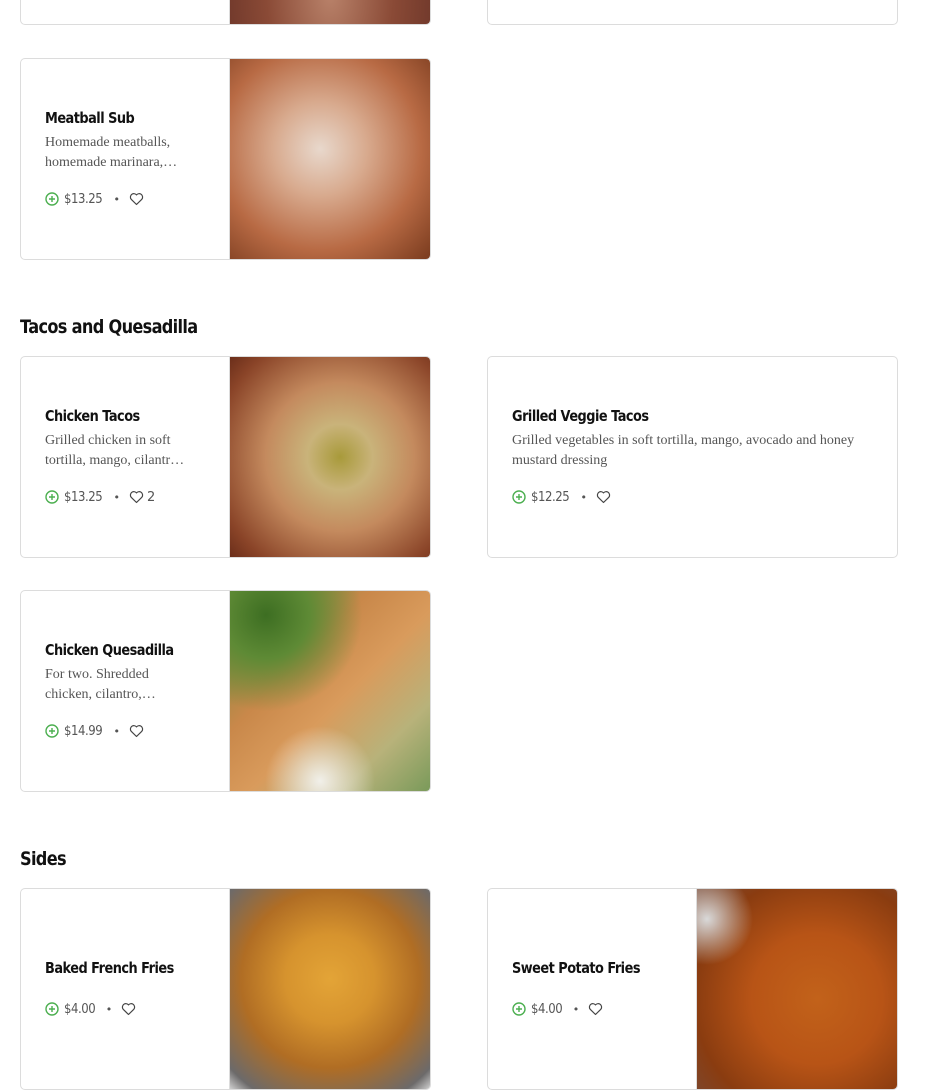  I want to click on menu-item-price: $12.25, so click(550, 497).